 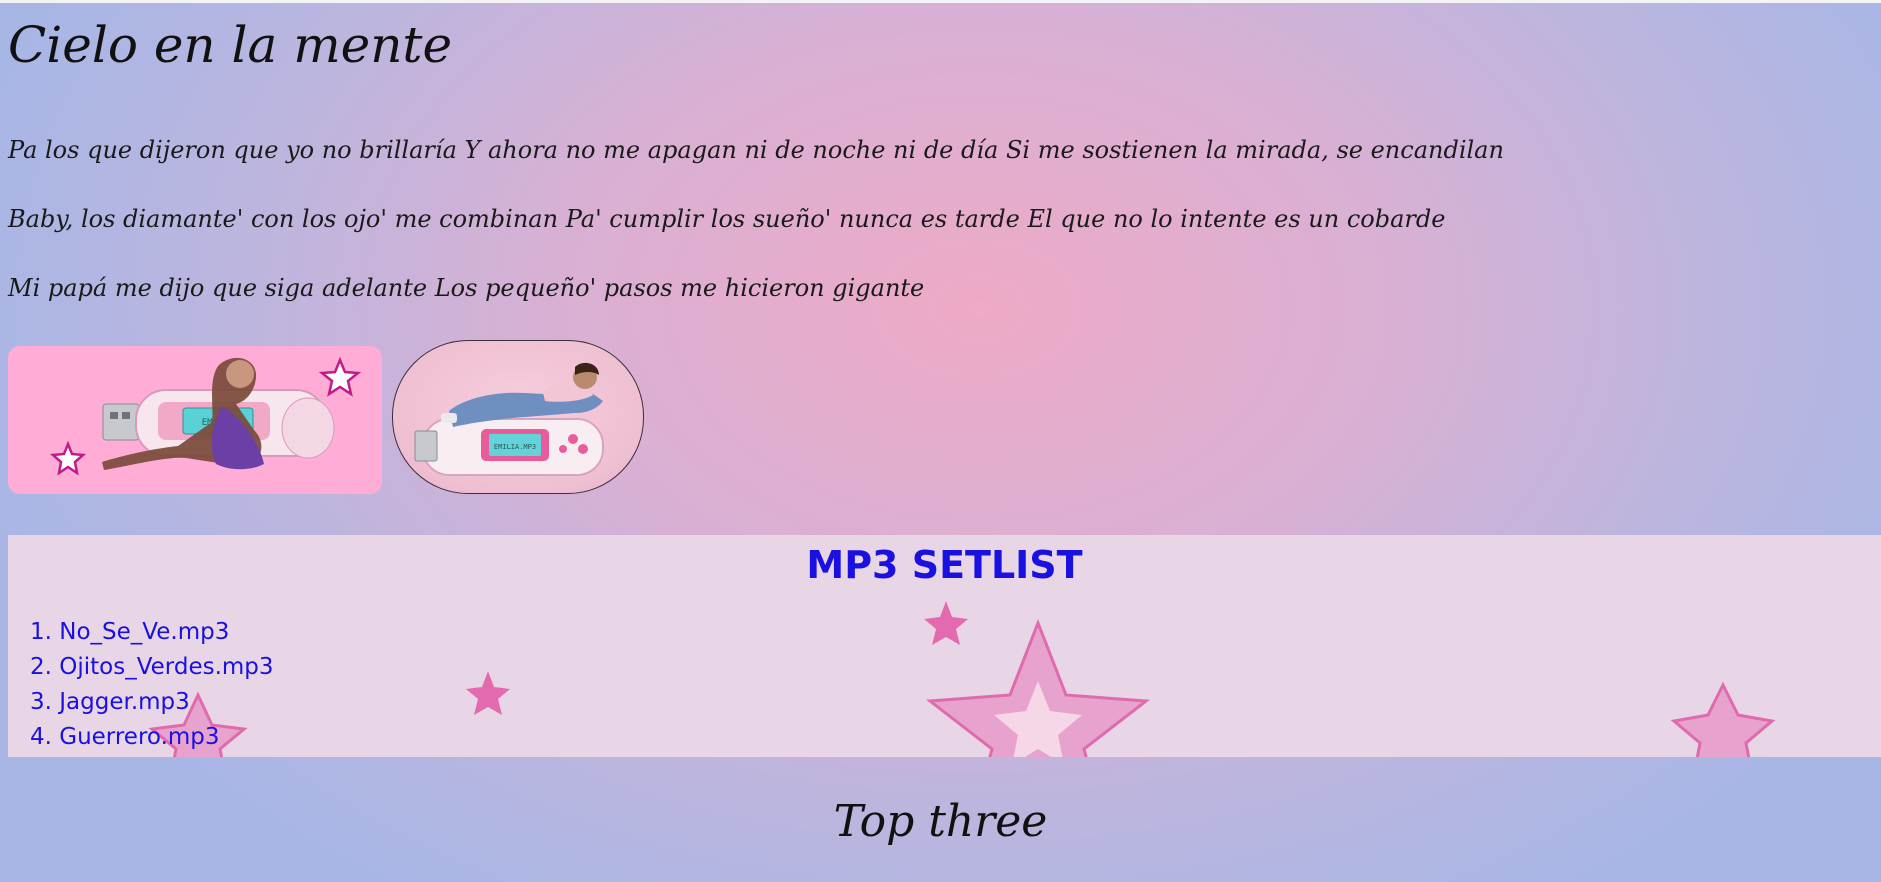 I want to click on track-item: 3. Jagger.mp3, so click(x=110, y=702).